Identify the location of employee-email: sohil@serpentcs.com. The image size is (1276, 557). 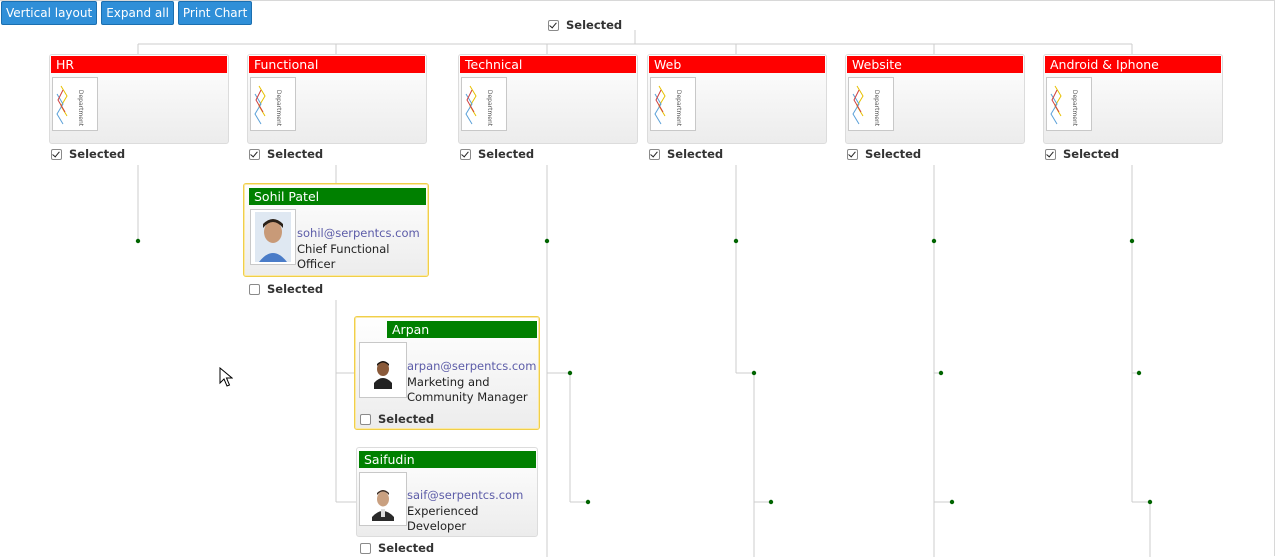
(358, 233).